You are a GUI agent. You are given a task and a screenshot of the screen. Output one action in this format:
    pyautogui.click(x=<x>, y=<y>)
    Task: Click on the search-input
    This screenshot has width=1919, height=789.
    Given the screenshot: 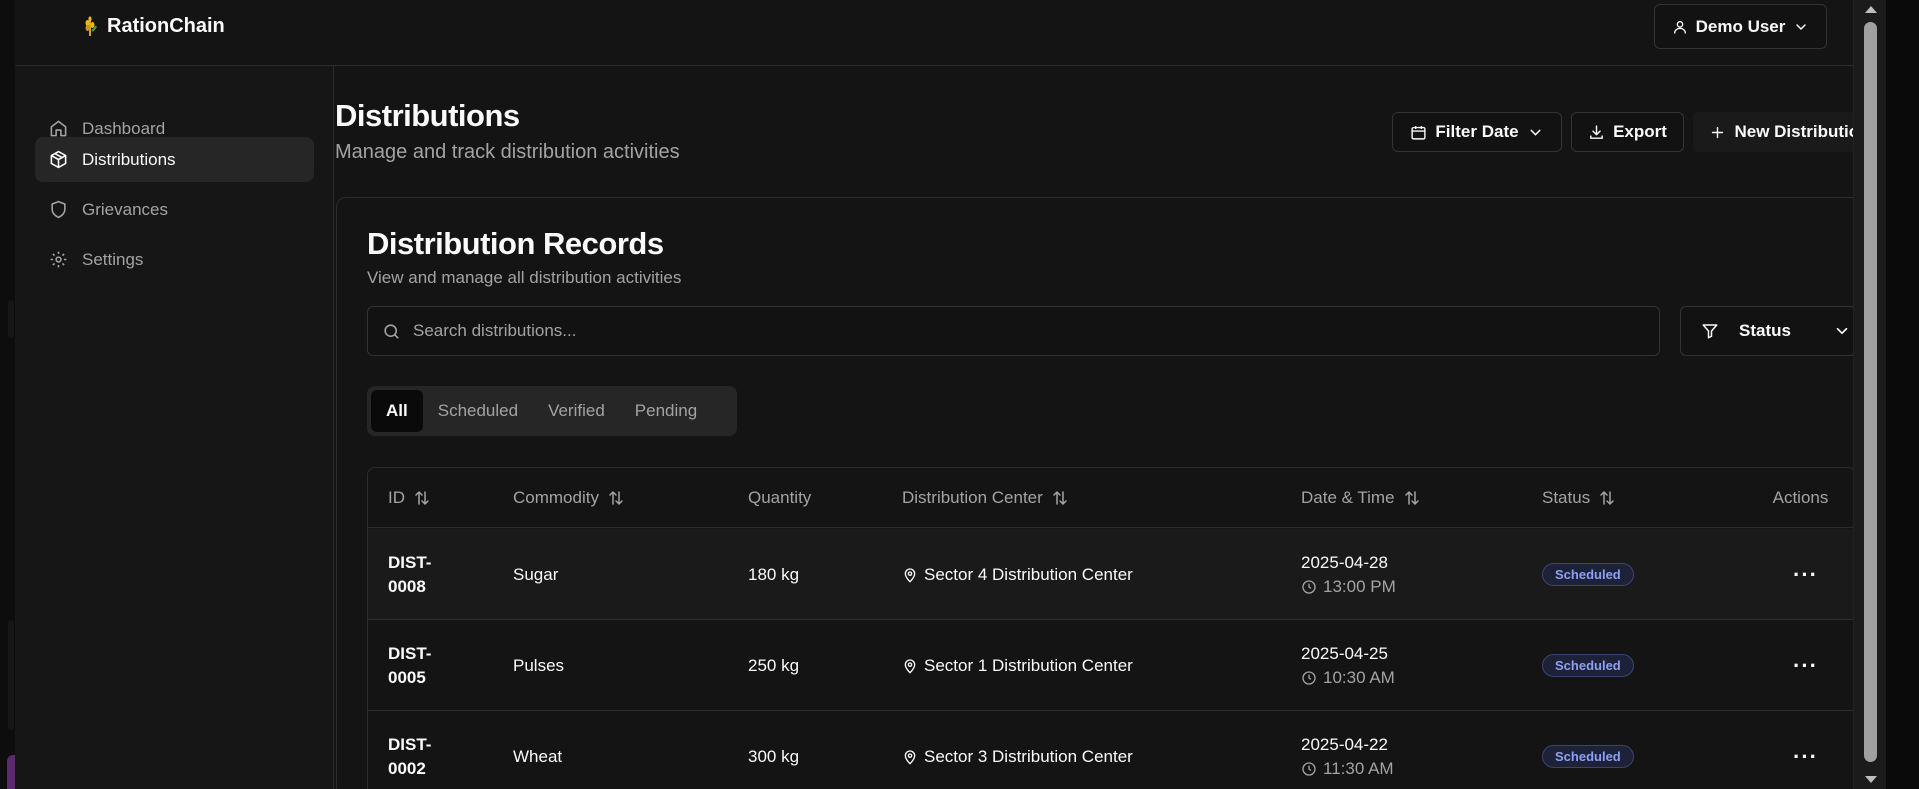 What is the action you would take?
    pyautogui.click(x=1013, y=331)
    